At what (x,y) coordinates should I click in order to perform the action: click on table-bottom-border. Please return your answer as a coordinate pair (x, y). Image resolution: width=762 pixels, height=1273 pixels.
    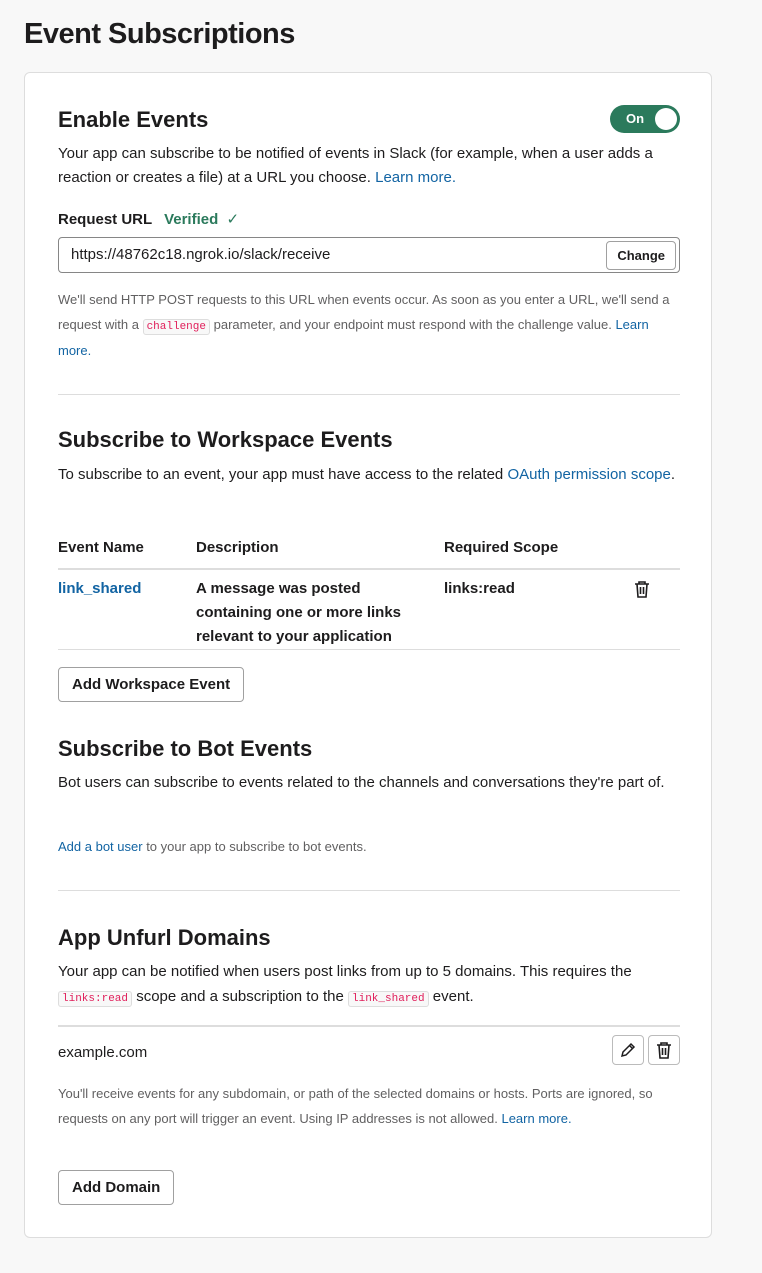
    Looking at the image, I should click on (369, 649).